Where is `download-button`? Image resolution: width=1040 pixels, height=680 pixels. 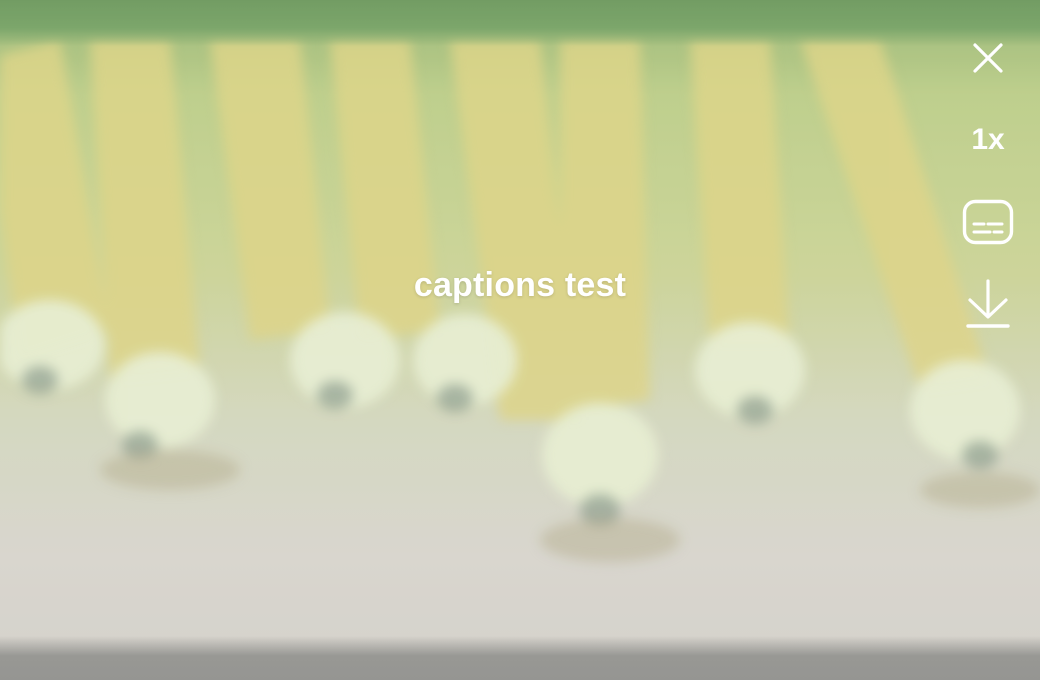 download-button is located at coordinates (988, 304).